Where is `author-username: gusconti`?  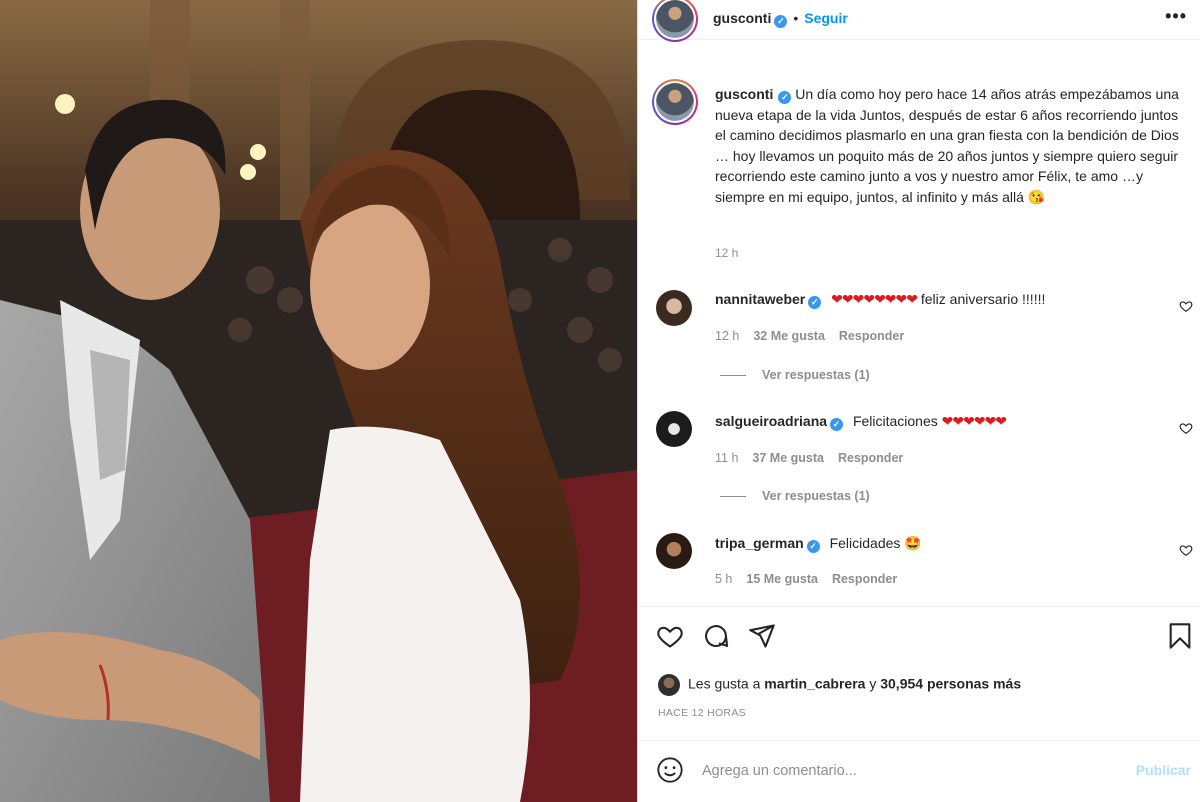
author-username: gusconti is located at coordinates (742, 18).